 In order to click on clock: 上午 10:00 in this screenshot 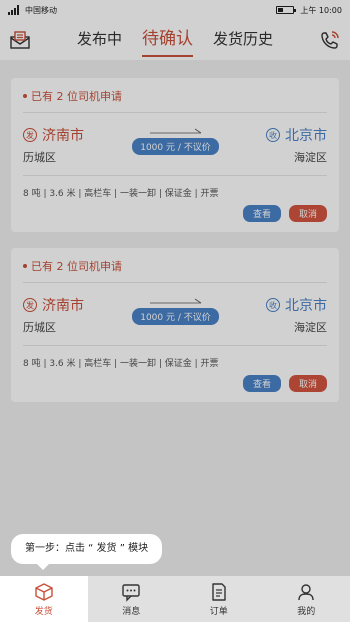, I will do `click(321, 10)`.